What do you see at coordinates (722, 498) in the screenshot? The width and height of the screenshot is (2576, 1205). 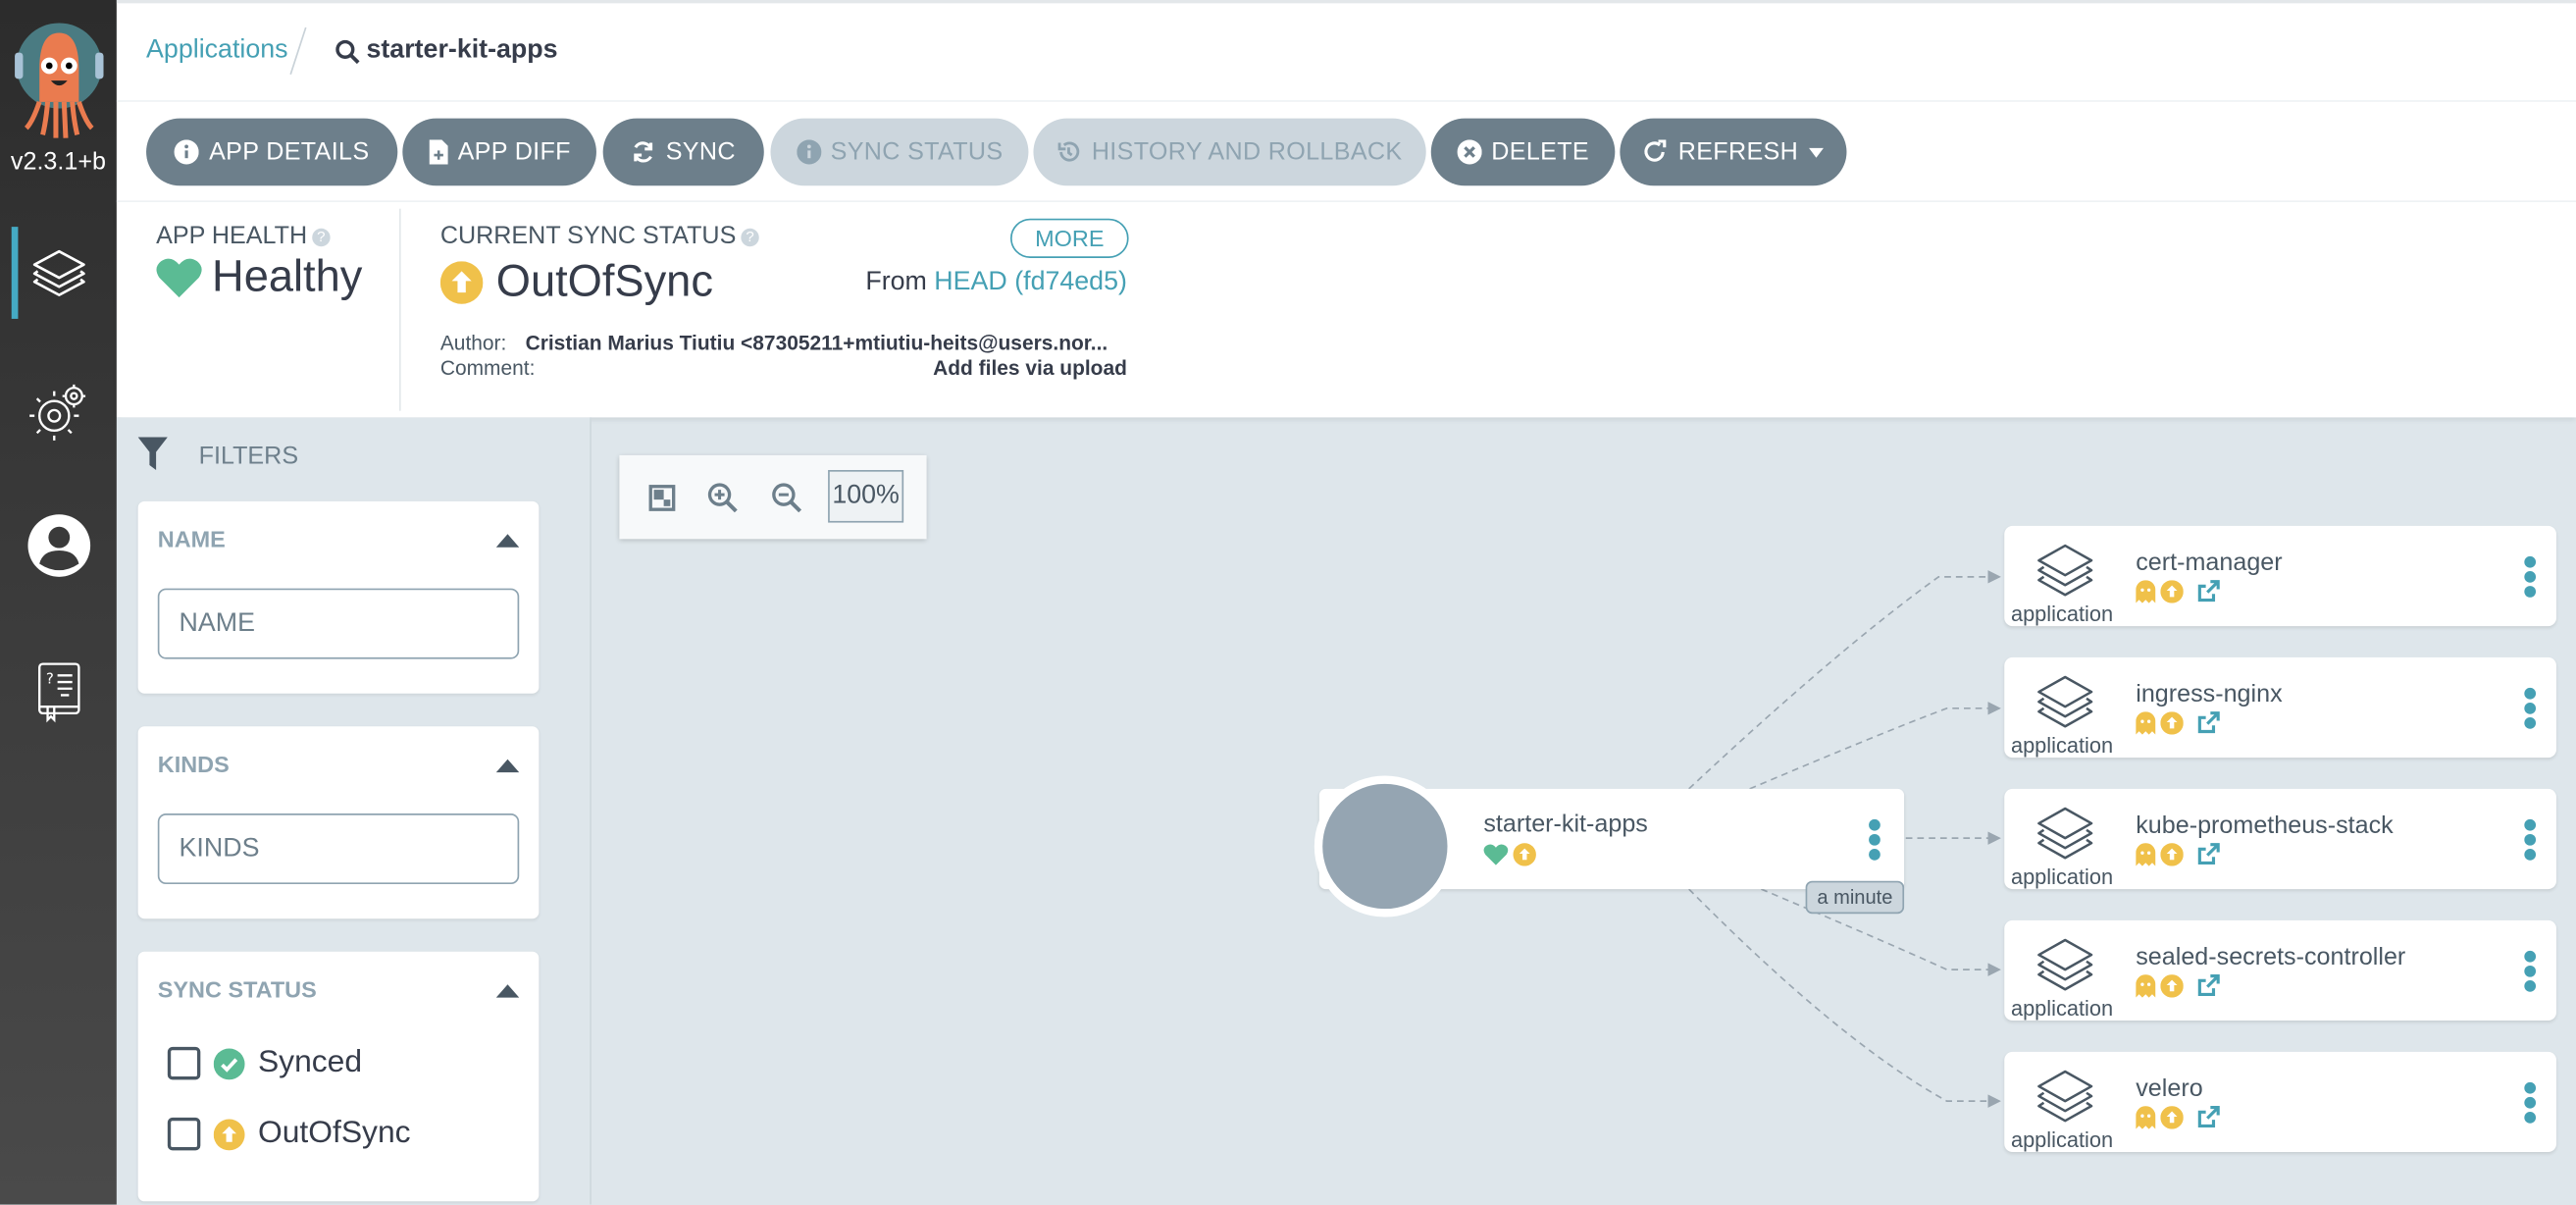 I see `zoom-in-icon` at bounding box center [722, 498].